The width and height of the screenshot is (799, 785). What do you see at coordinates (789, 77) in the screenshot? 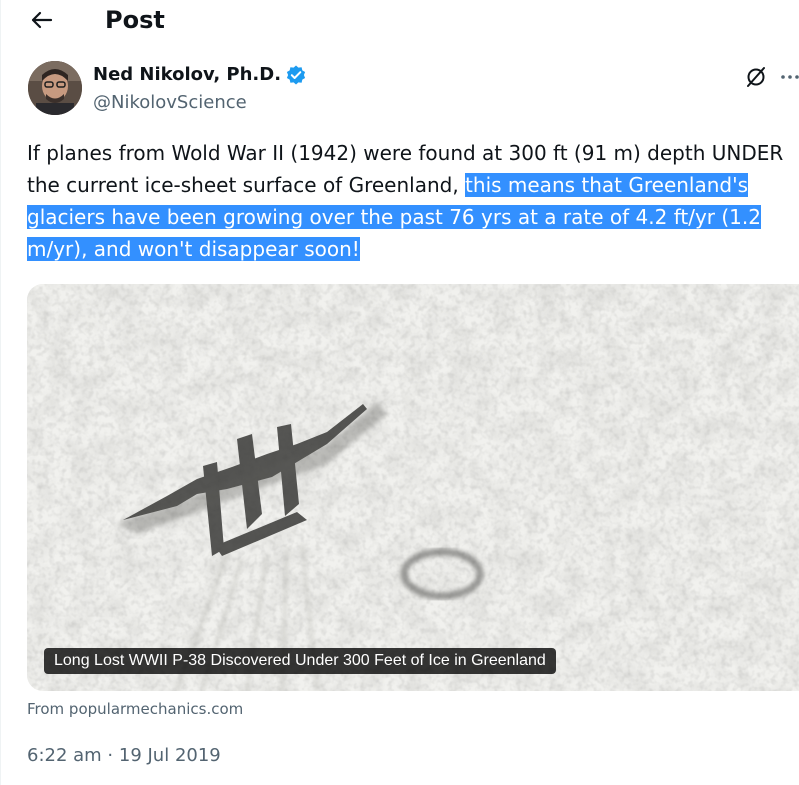
I see `more-dots-icon` at bounding box center [789, 77].